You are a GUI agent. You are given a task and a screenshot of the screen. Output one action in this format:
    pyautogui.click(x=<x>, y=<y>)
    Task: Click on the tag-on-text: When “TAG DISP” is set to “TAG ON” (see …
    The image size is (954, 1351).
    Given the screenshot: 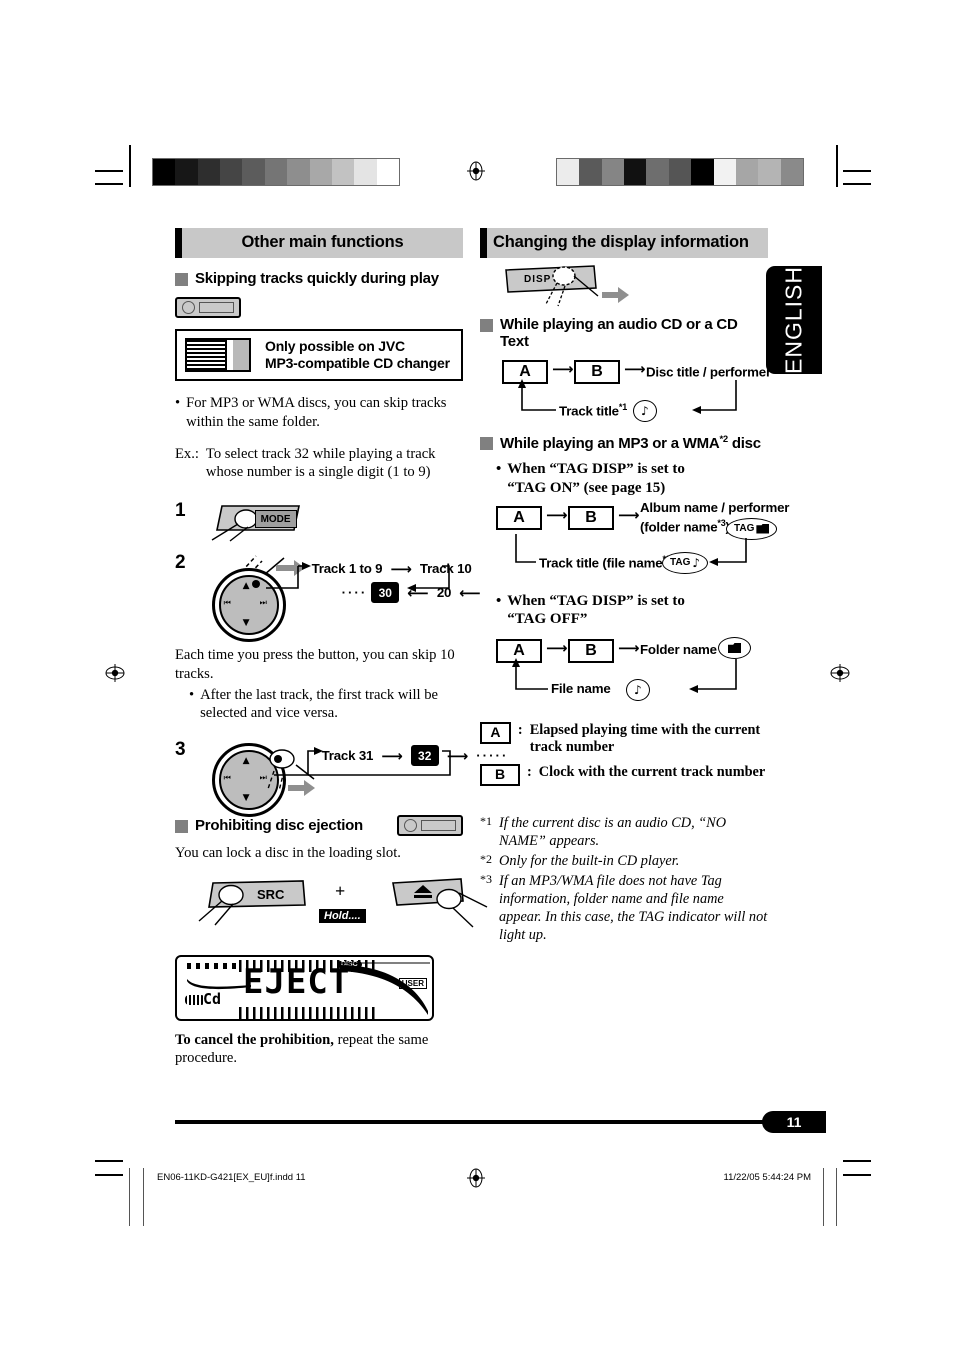 What is the action you would take?
    pyautogui.click(x=596, y=478)
    